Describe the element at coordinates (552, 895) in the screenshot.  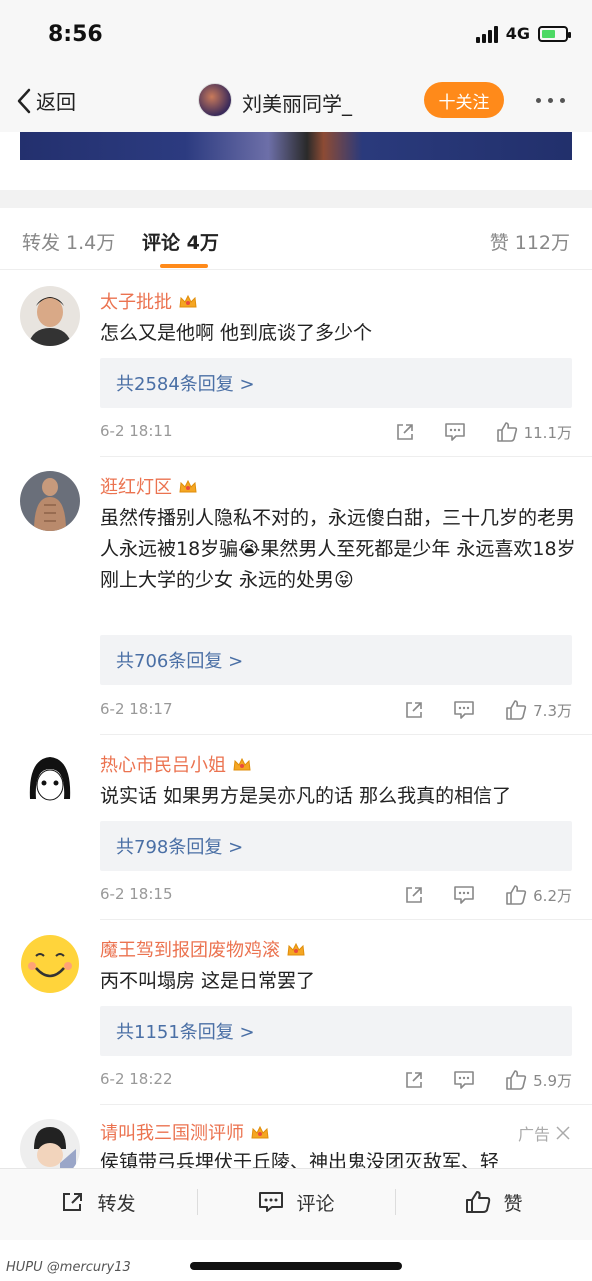
I see `like-count: 6.2万` at that location.